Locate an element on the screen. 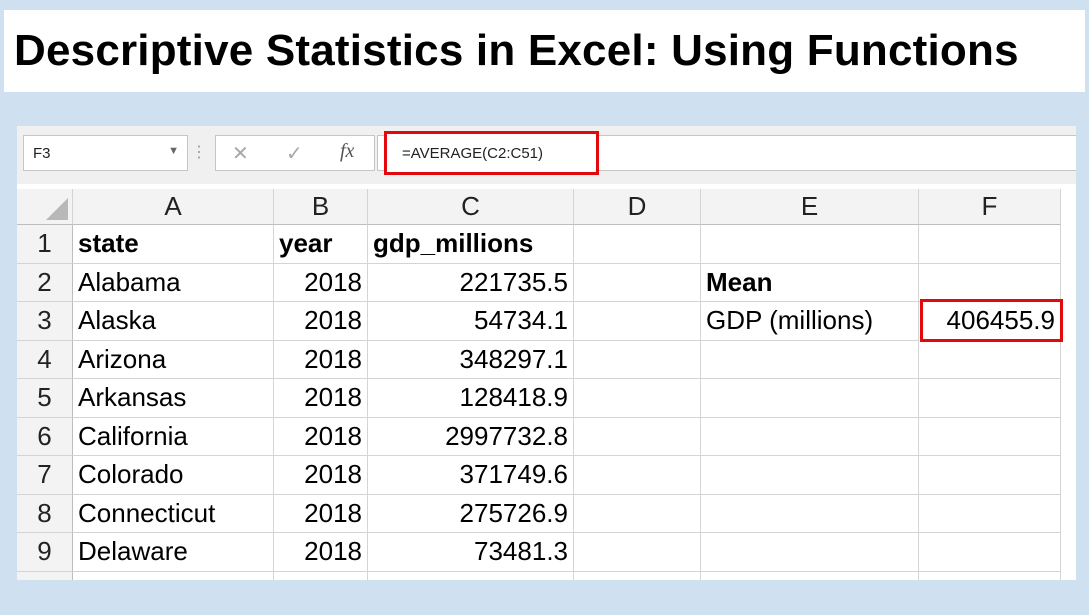 The image size is (1089, 615). cell-a6: California is located at coordinates (173, 436).